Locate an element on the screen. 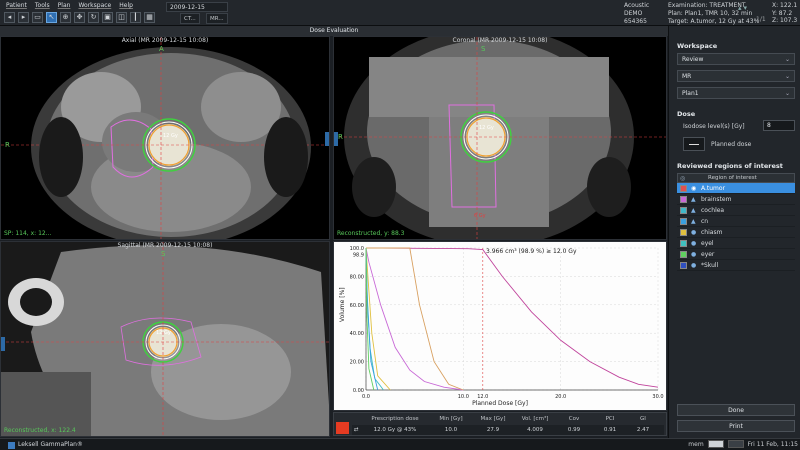  planned-dose-swatch is located at coordinates (694, 144).